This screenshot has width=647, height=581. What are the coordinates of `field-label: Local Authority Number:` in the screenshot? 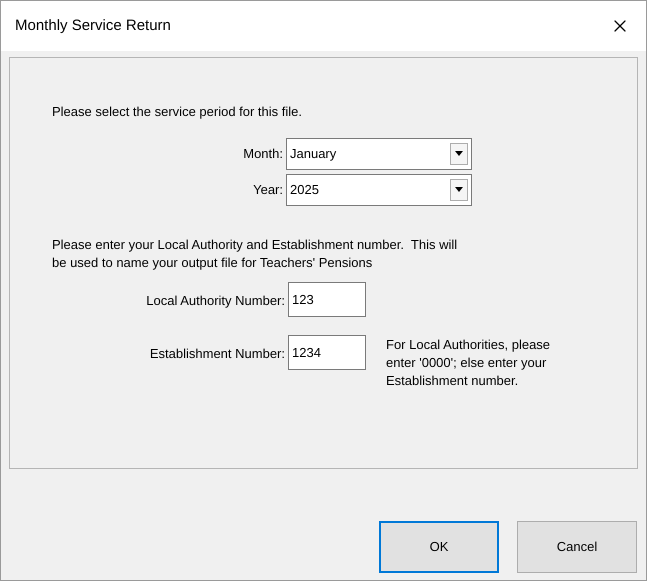 It's located at (215, 301).